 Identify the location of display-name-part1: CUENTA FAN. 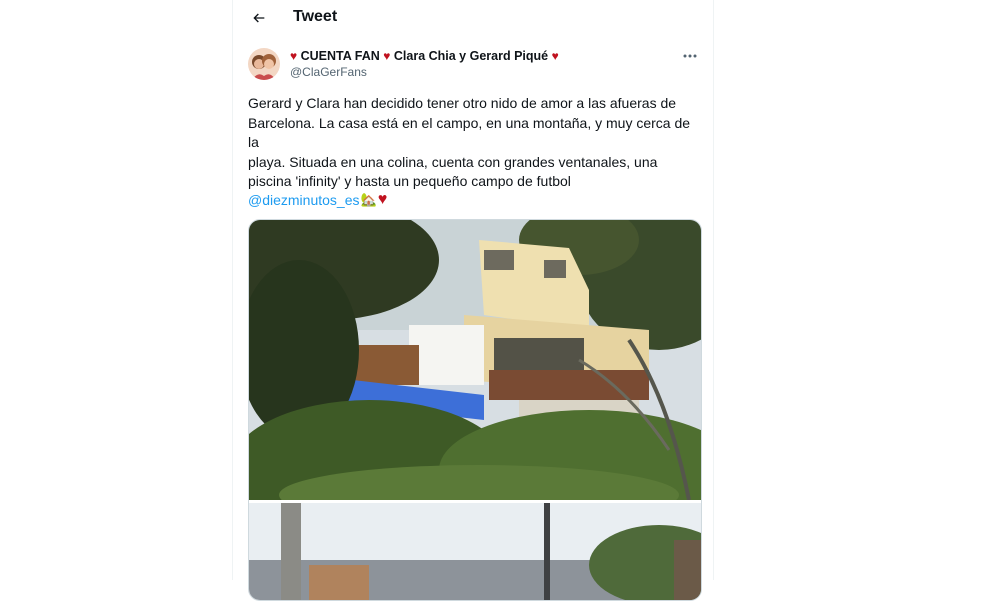
(340, 56).